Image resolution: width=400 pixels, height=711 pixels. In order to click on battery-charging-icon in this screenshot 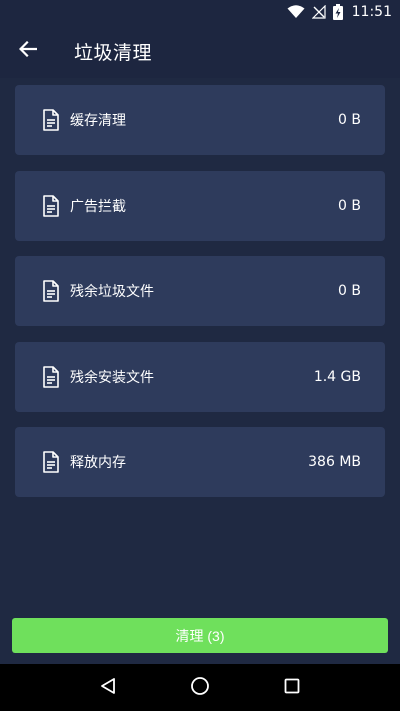, I will do `click(337, 12)`.